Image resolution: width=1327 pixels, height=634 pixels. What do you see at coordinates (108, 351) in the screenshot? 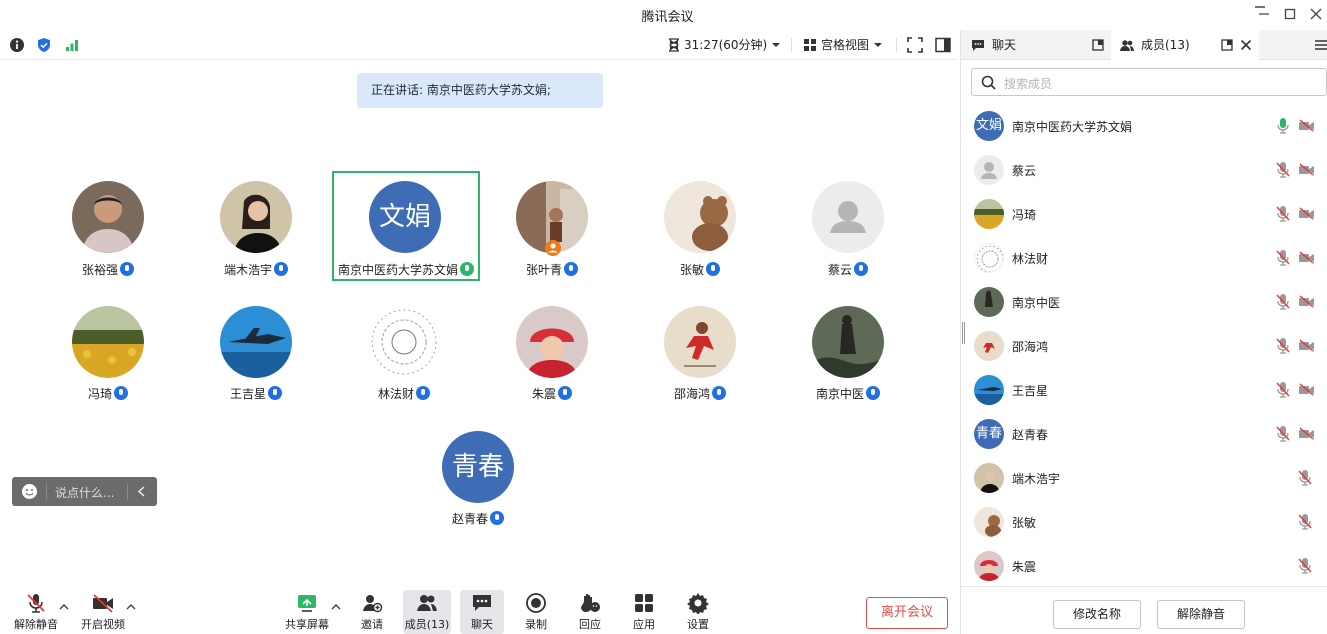
I see `participant-tile: 冯琦` at bounding box center [108, 351].